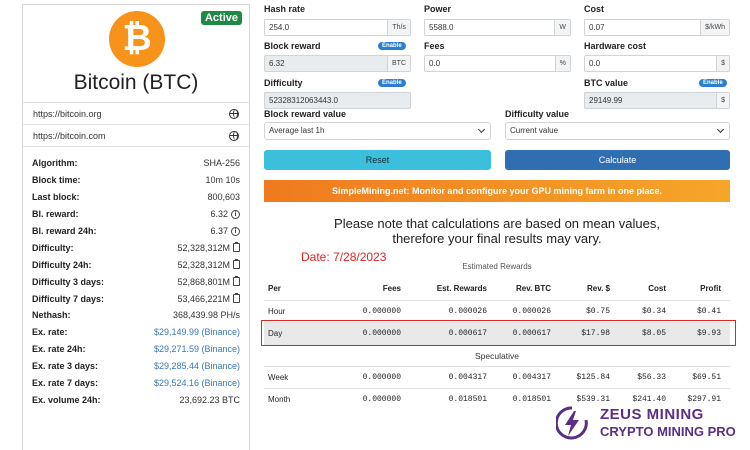 This screenshot has height=450, width=750. I want to click on stat-row: Difficulty 24h: 52,328,312M, so click(136, 264).